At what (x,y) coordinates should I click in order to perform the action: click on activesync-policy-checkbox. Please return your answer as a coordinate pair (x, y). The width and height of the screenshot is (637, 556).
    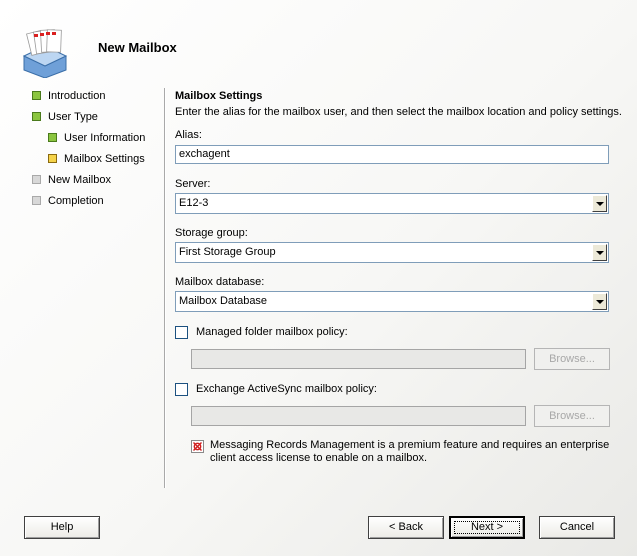
    Looking at the image, I should click on (181, 389).